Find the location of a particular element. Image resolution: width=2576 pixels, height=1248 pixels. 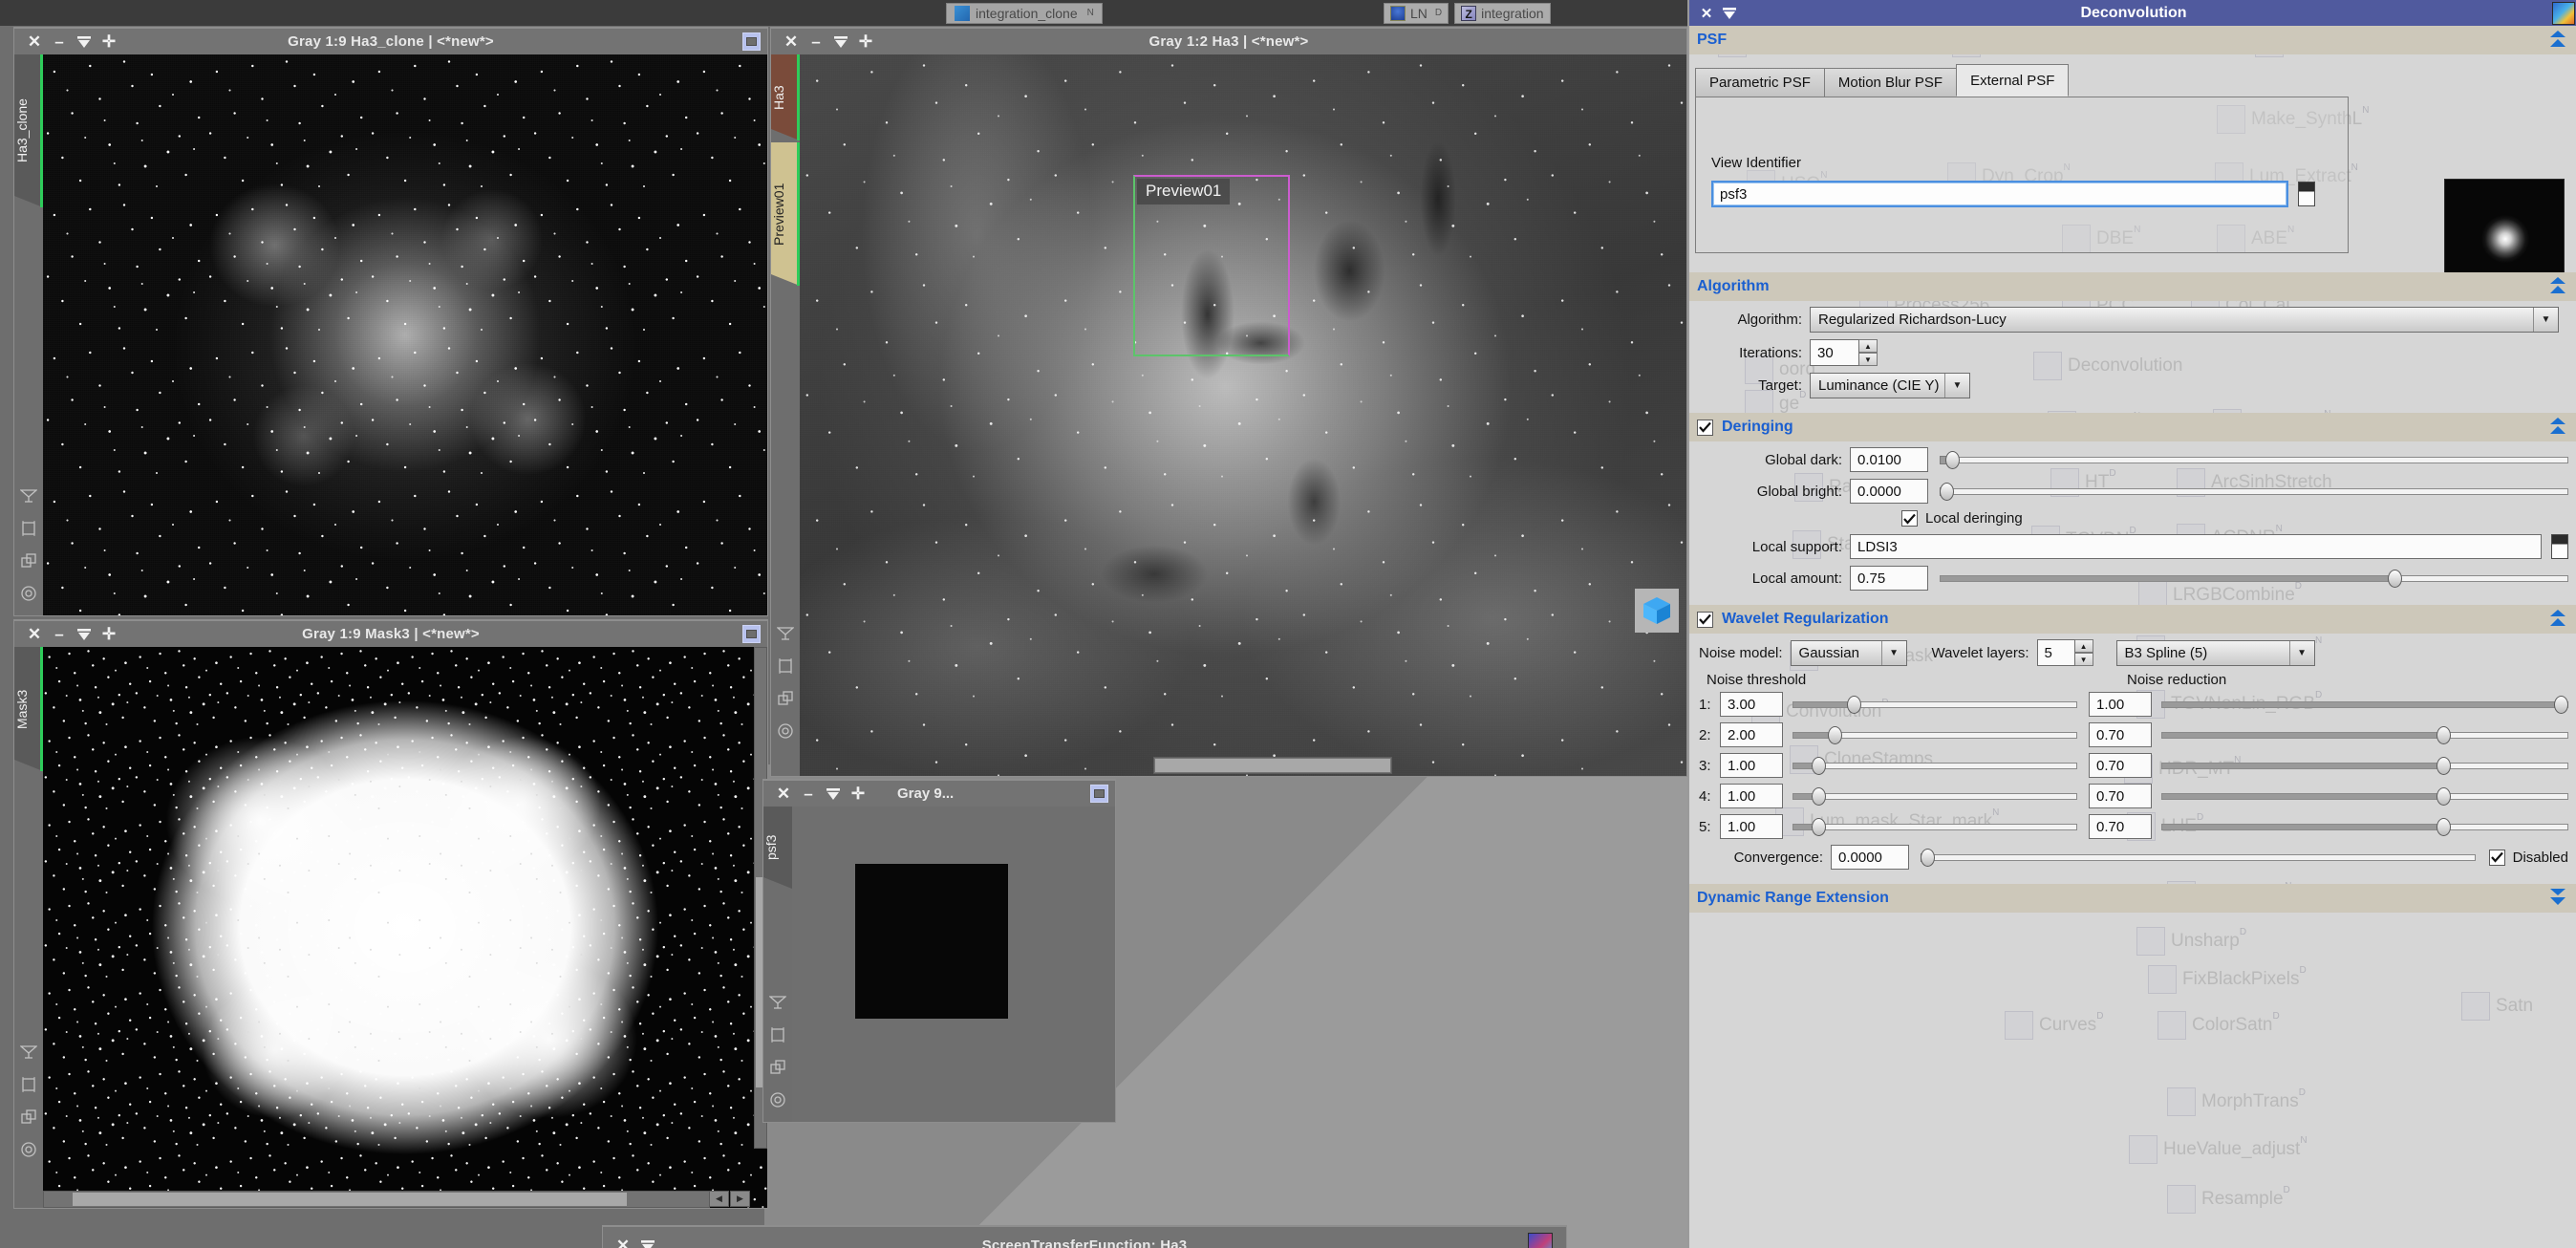

dialog-titlebar: ✕ Deconvolution is located at coordinates (2132, 13).